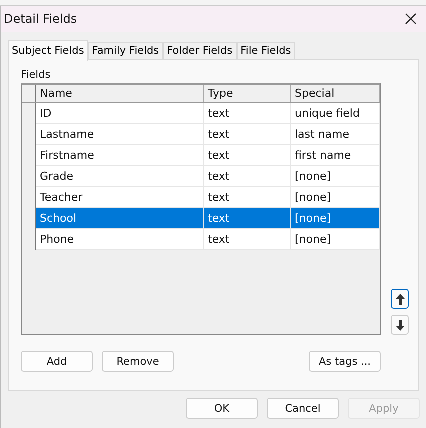 This screenshot has height=428, width=426. I want to click on table-cell: Firstname, so click(120, 155).